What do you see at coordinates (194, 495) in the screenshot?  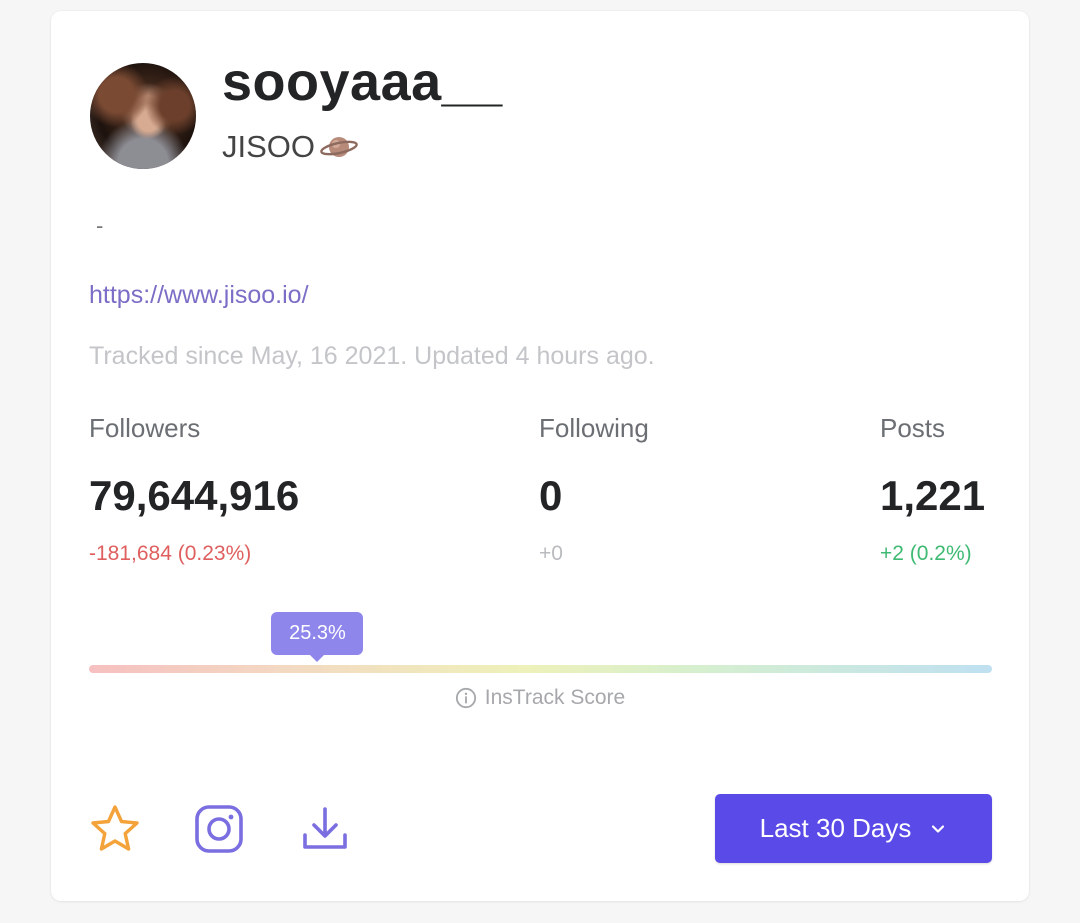 I see `followers-value: 79,644,916` at bounding box center [194, 495].